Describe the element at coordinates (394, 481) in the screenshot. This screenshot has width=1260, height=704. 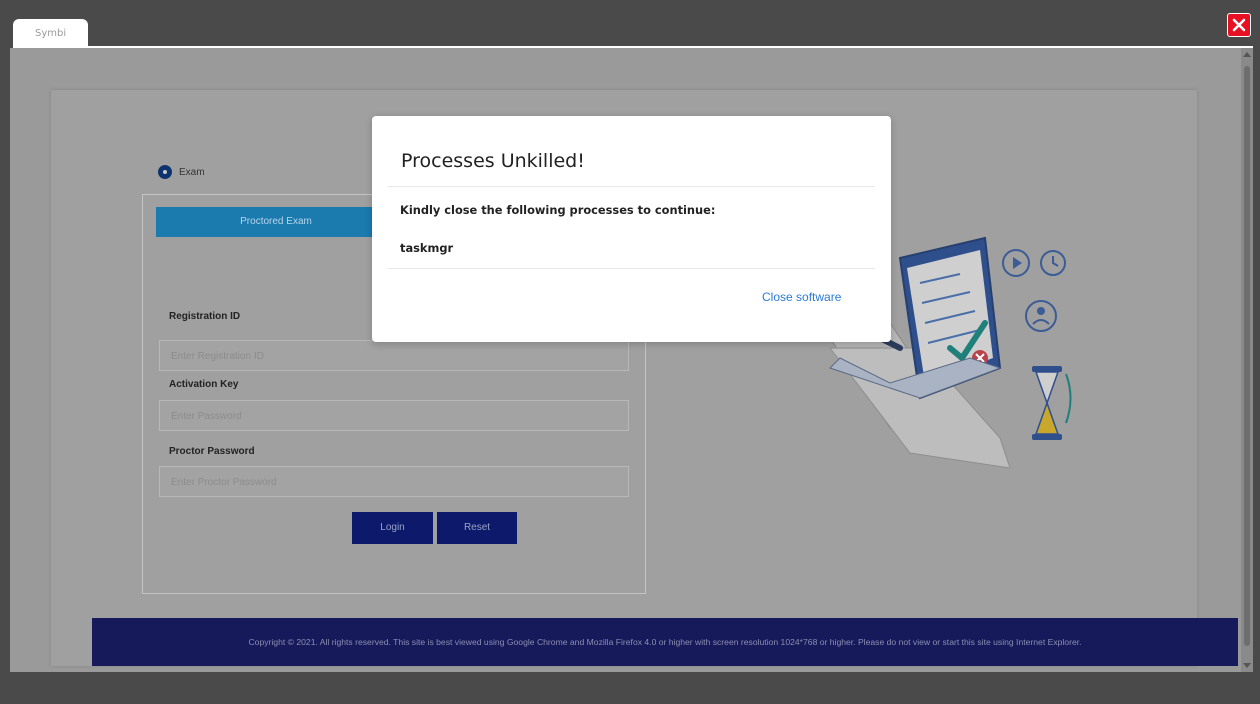
I see `proctor-input: Enter Proctor Password` at that location.